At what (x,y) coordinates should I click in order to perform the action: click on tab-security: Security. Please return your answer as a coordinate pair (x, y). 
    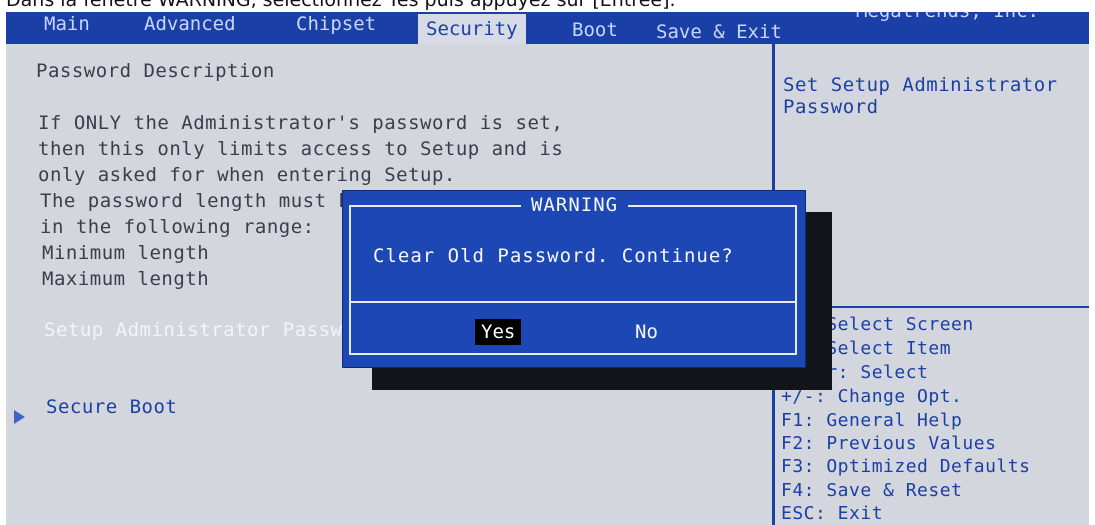
    Looking at the image, I should click on (472, 29).